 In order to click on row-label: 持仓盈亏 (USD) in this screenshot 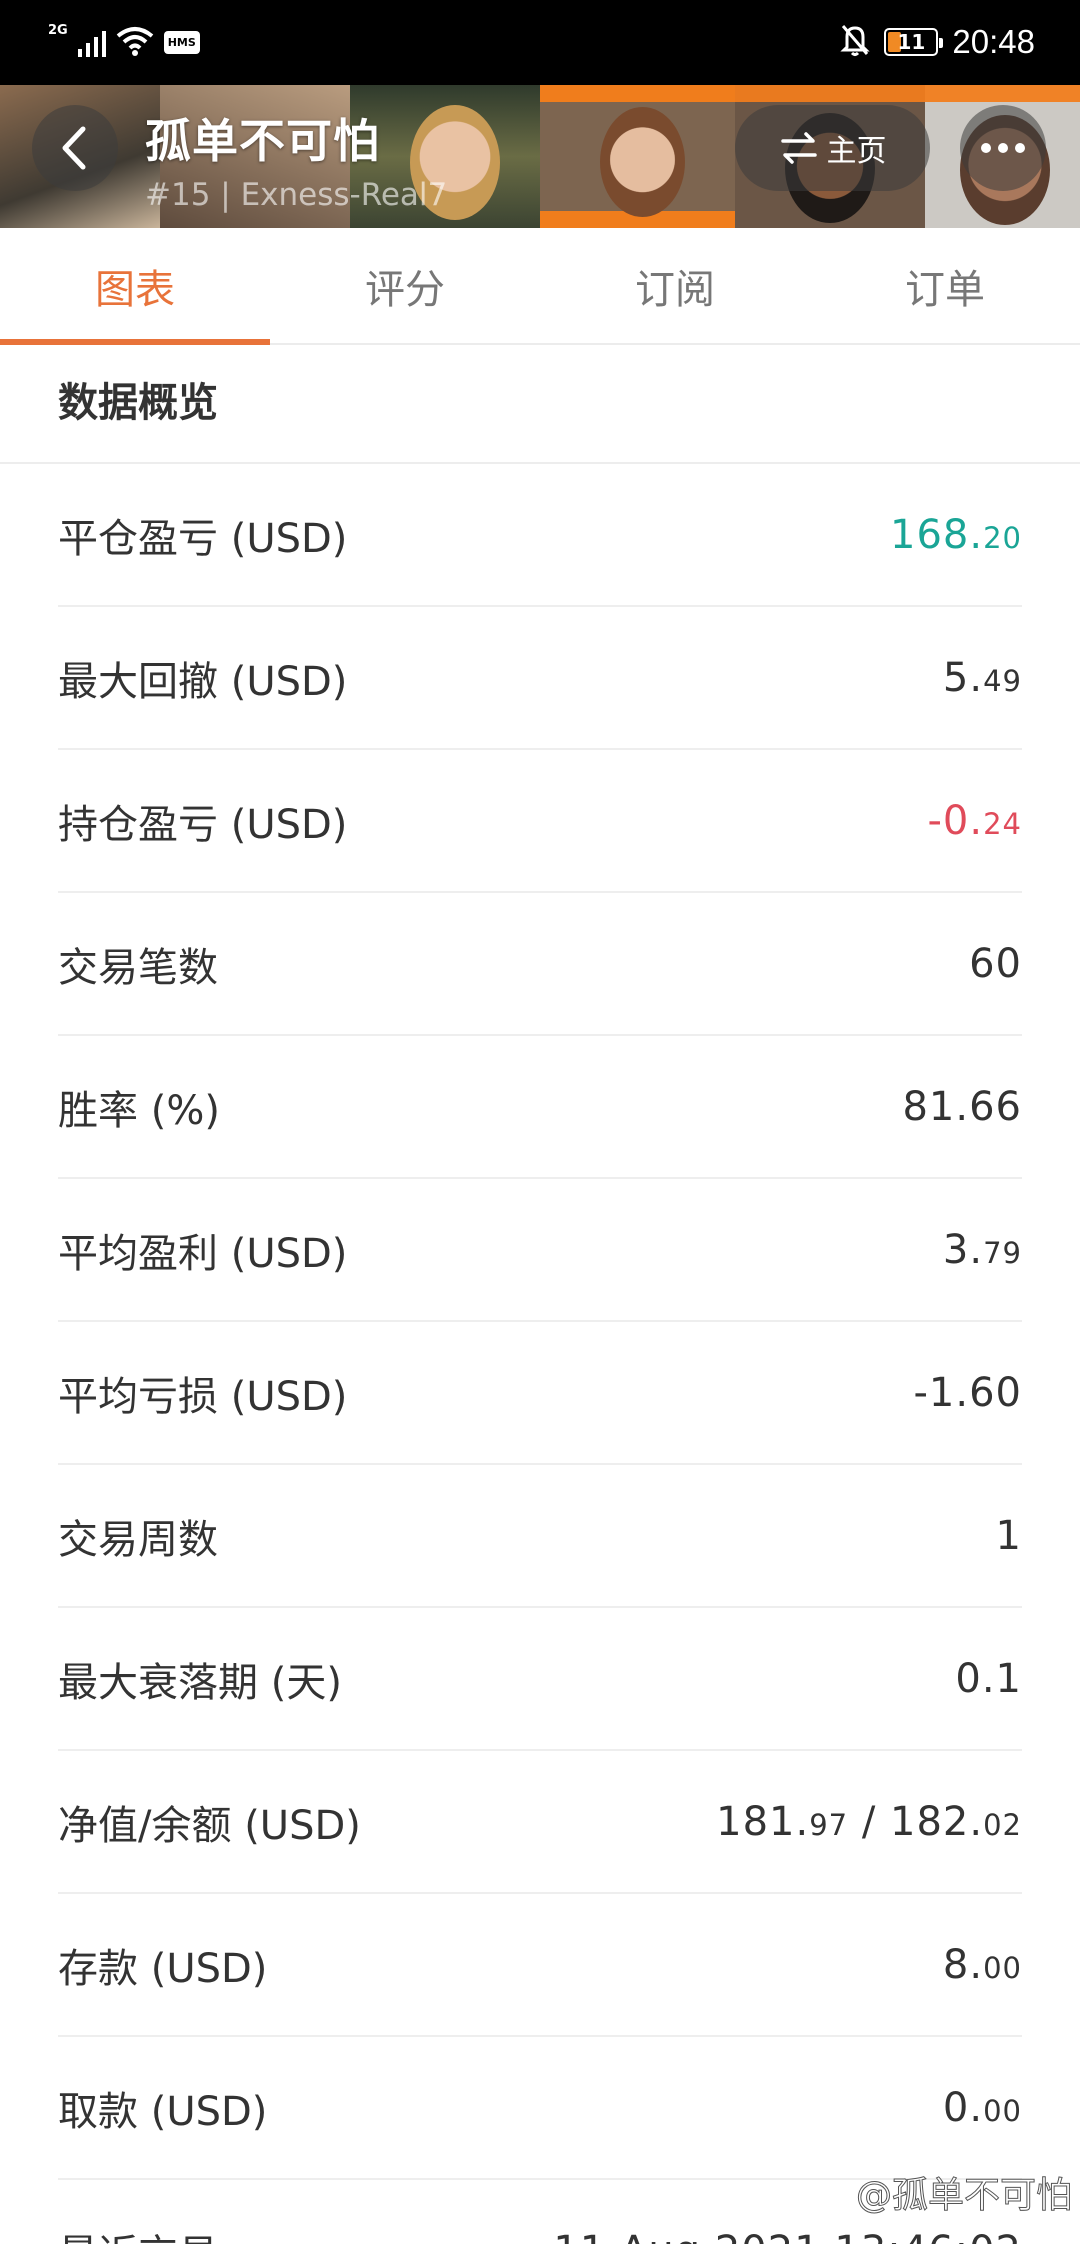, I will do `click(203, 824)`.